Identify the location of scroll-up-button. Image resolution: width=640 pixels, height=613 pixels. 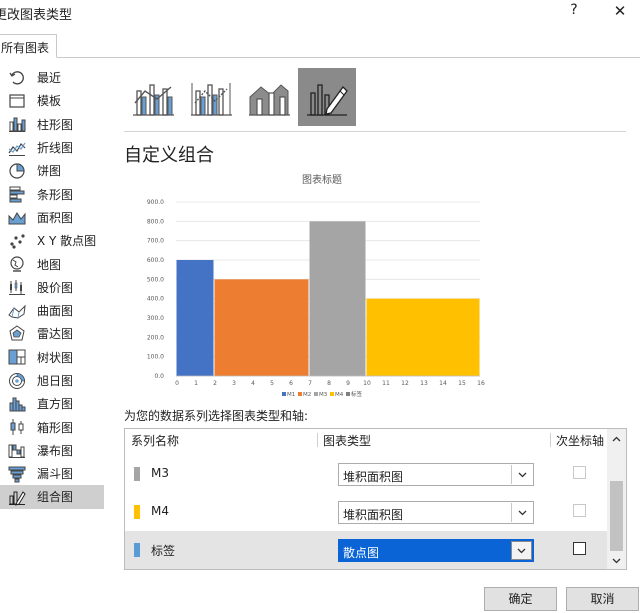
(616, 439).